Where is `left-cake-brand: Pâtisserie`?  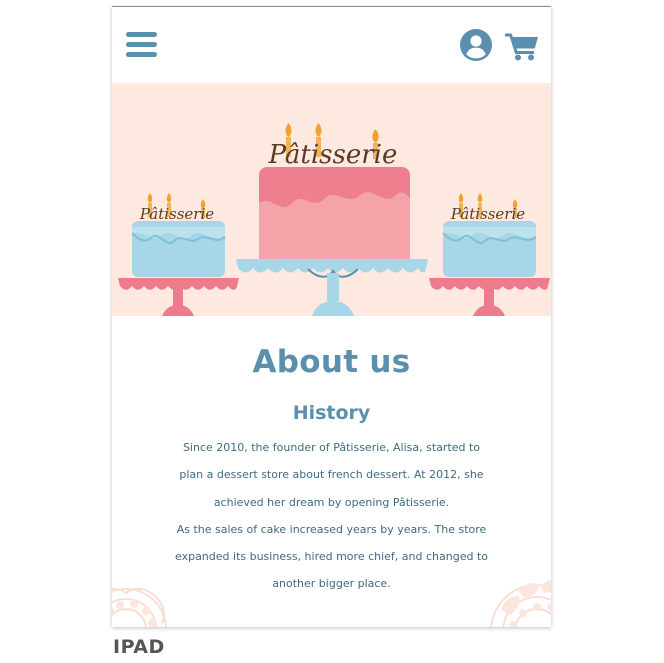 left-cake-brand: Pâtisserie is located at coordinates (176, 214).